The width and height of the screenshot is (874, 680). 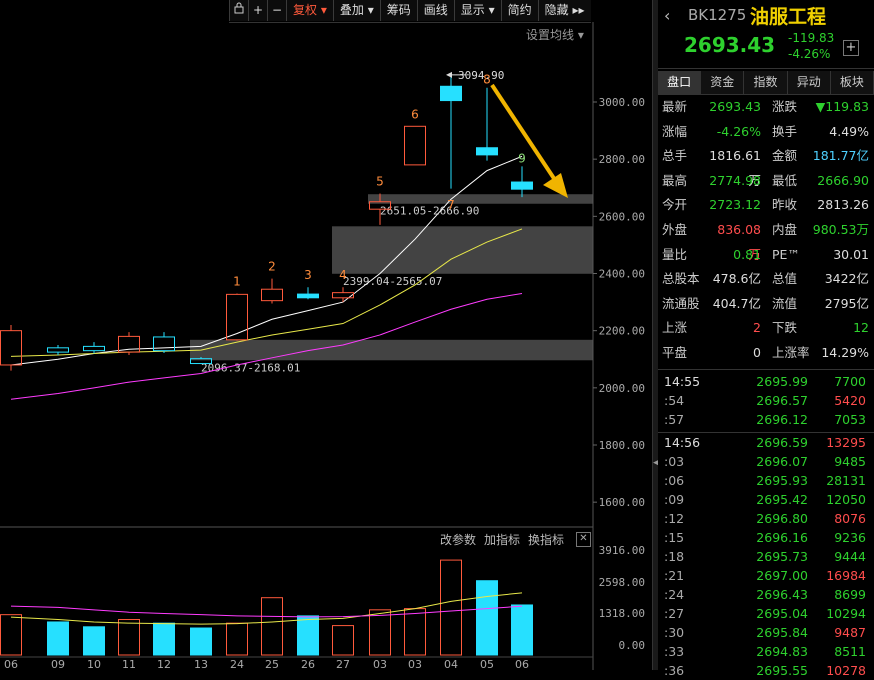 I want to click on td-count-label: 7, so click(x=451, y=205).